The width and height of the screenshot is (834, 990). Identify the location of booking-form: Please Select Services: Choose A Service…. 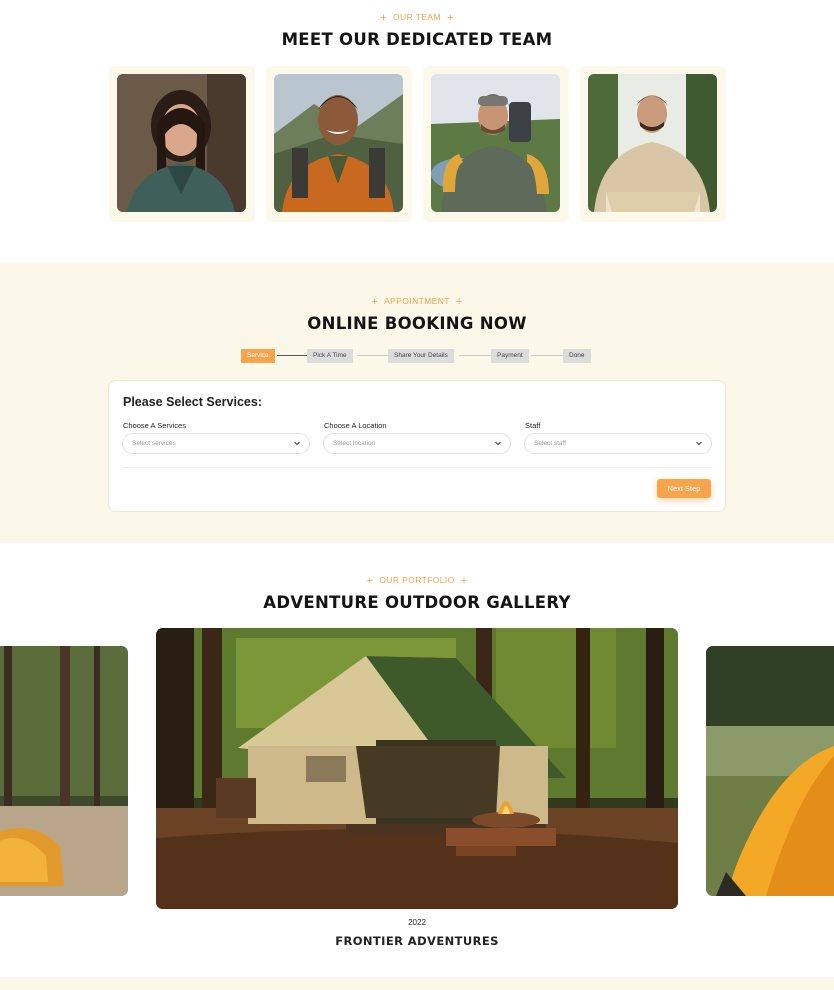
(417, 446).